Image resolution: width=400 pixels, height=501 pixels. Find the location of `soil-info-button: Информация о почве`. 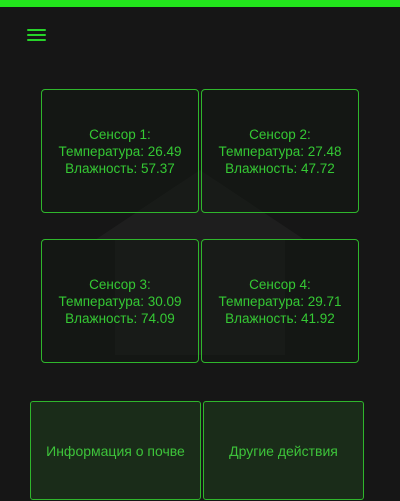

soil-info-button: Информация о почве is located at coordinates (115, 450).